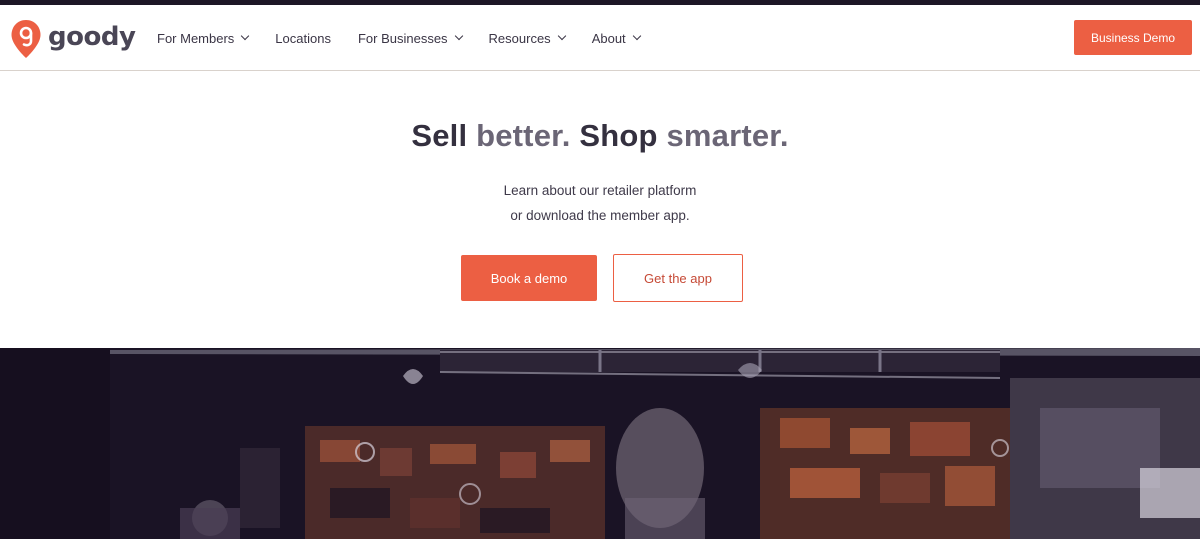  I want to click on nav-item-resources: Resources, so click(527, 38).